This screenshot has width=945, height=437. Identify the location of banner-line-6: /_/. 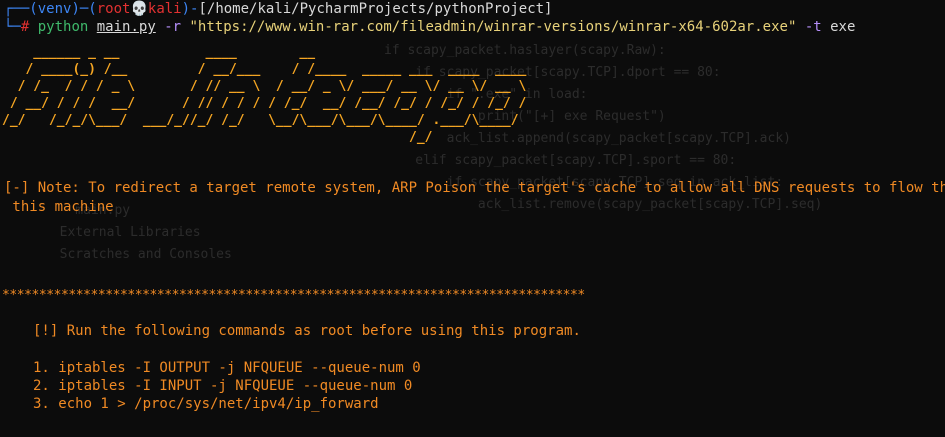
(217, 137).